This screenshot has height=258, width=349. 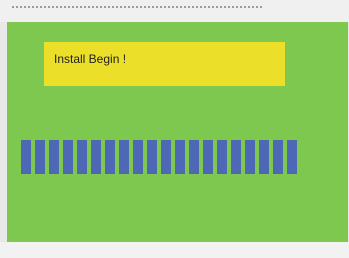 I want to click on status-message-box: Install Begin !, so click(x=164, y=64).